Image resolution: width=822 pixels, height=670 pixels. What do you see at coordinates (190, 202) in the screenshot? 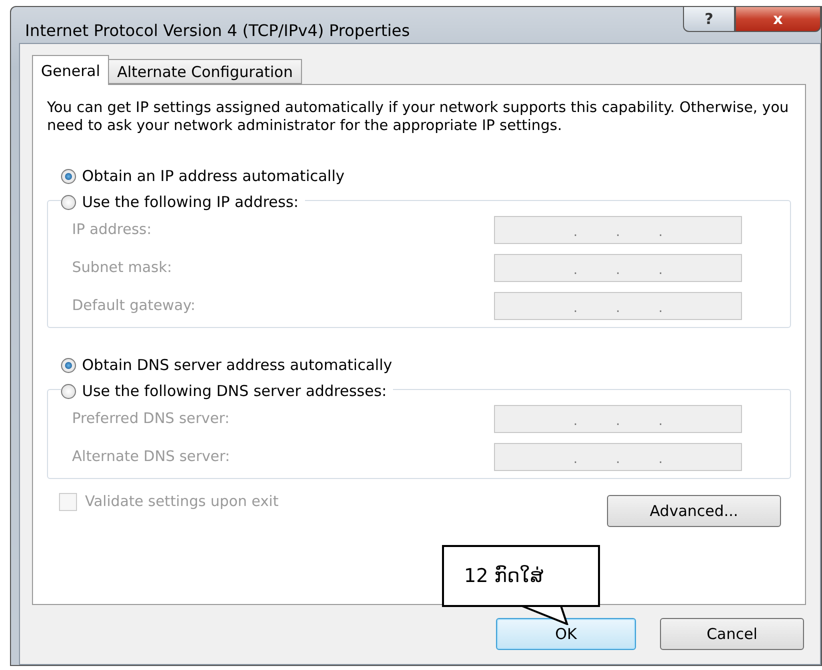
I see `radio-label: Use the following IP address:` at bounding box center [190, 202].